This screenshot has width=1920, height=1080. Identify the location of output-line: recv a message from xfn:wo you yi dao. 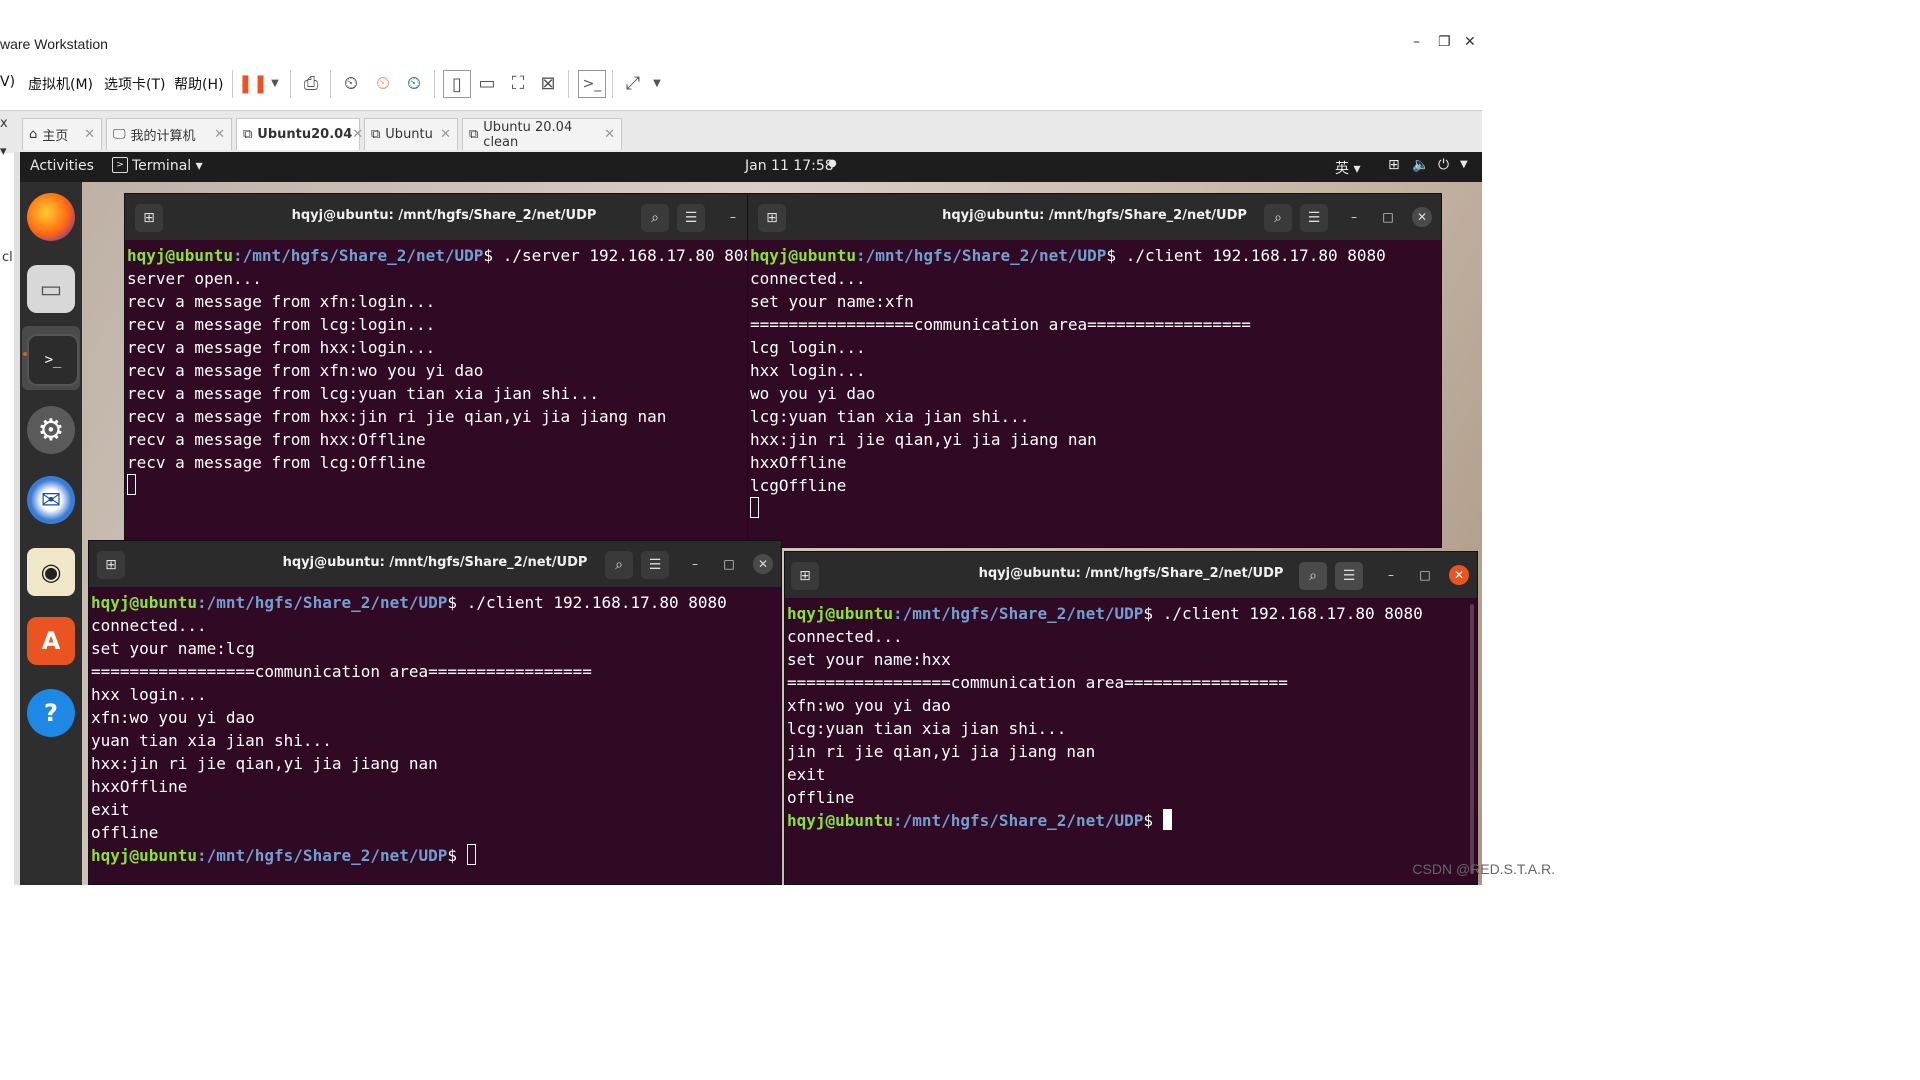
(305, 370).